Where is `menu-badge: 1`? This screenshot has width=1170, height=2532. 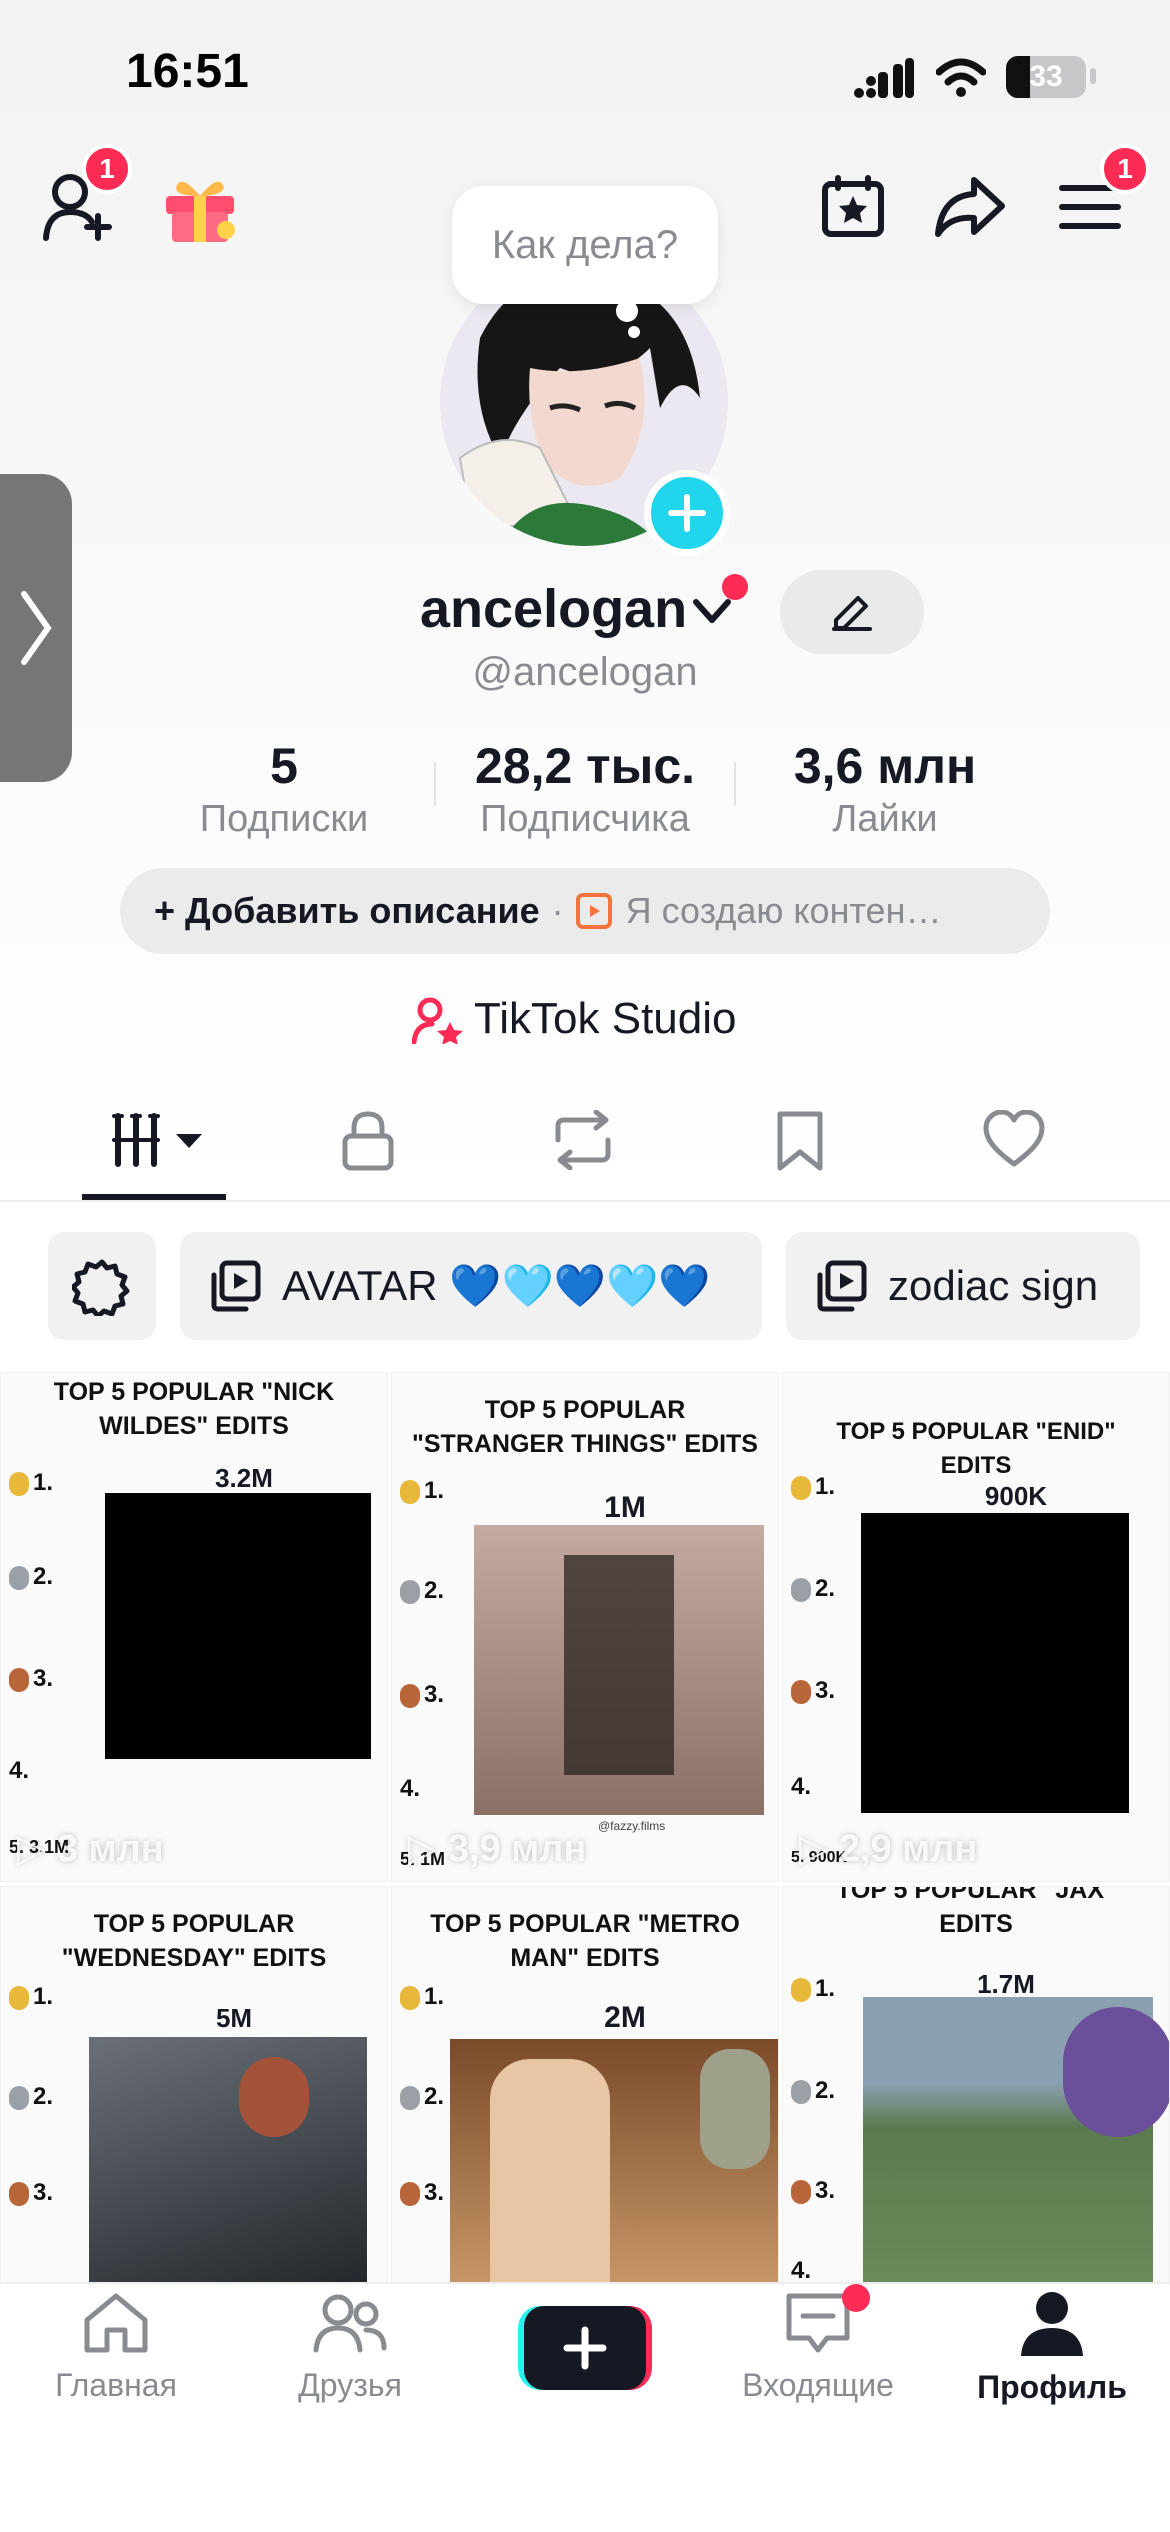
menu-badge: 1 is located at coordinates (1125, 169).